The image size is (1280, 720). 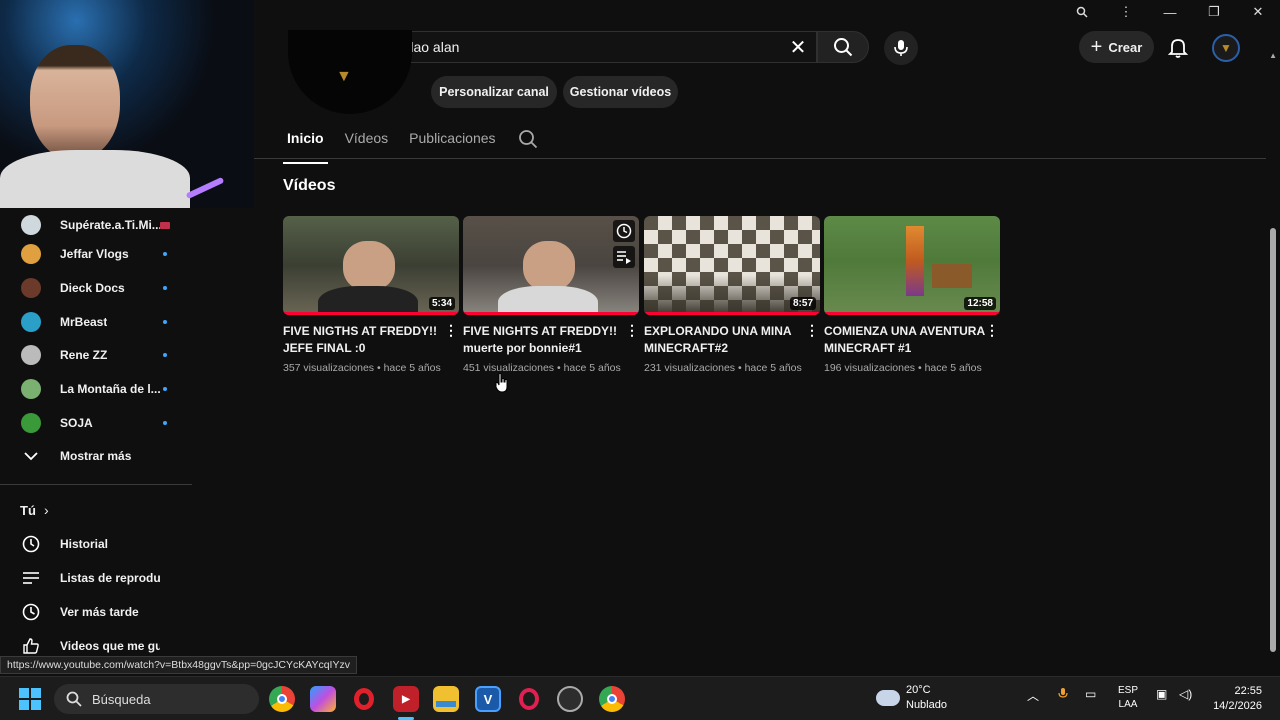 I want to click on chrome-profile-icon, so click(x=612, y=699).